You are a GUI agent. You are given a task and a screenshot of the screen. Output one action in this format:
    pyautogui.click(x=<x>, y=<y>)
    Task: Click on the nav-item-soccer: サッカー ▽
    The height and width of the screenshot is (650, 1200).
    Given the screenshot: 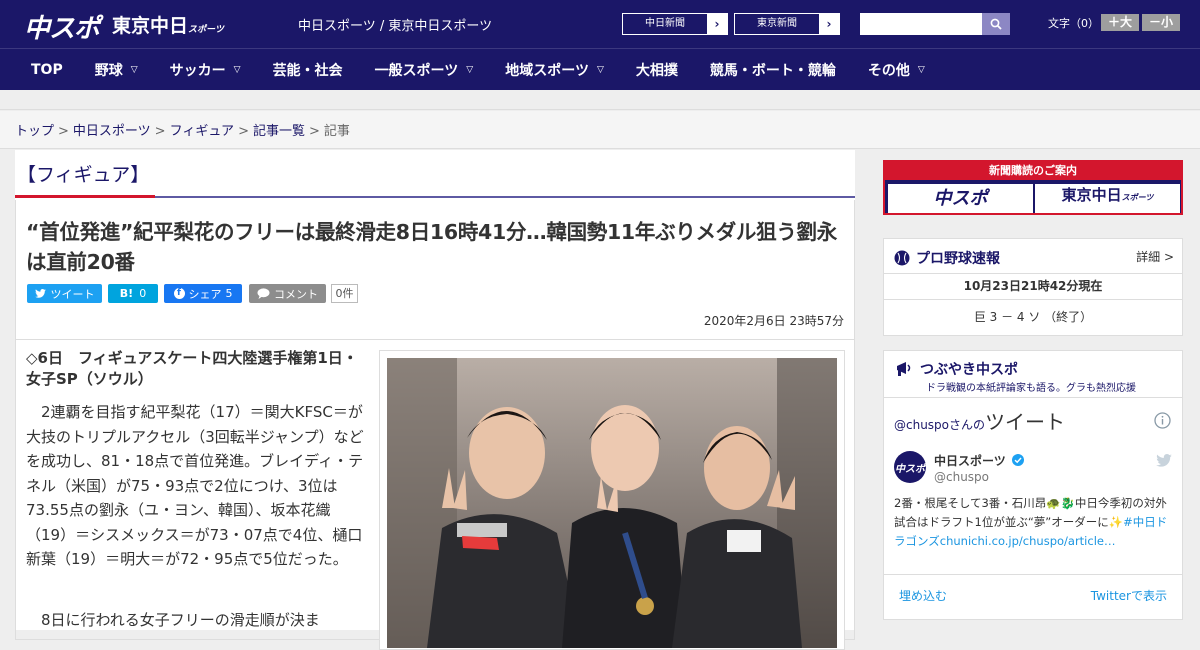 What is the action you would take?
    pyautogui.click(x=205, y=70)
    